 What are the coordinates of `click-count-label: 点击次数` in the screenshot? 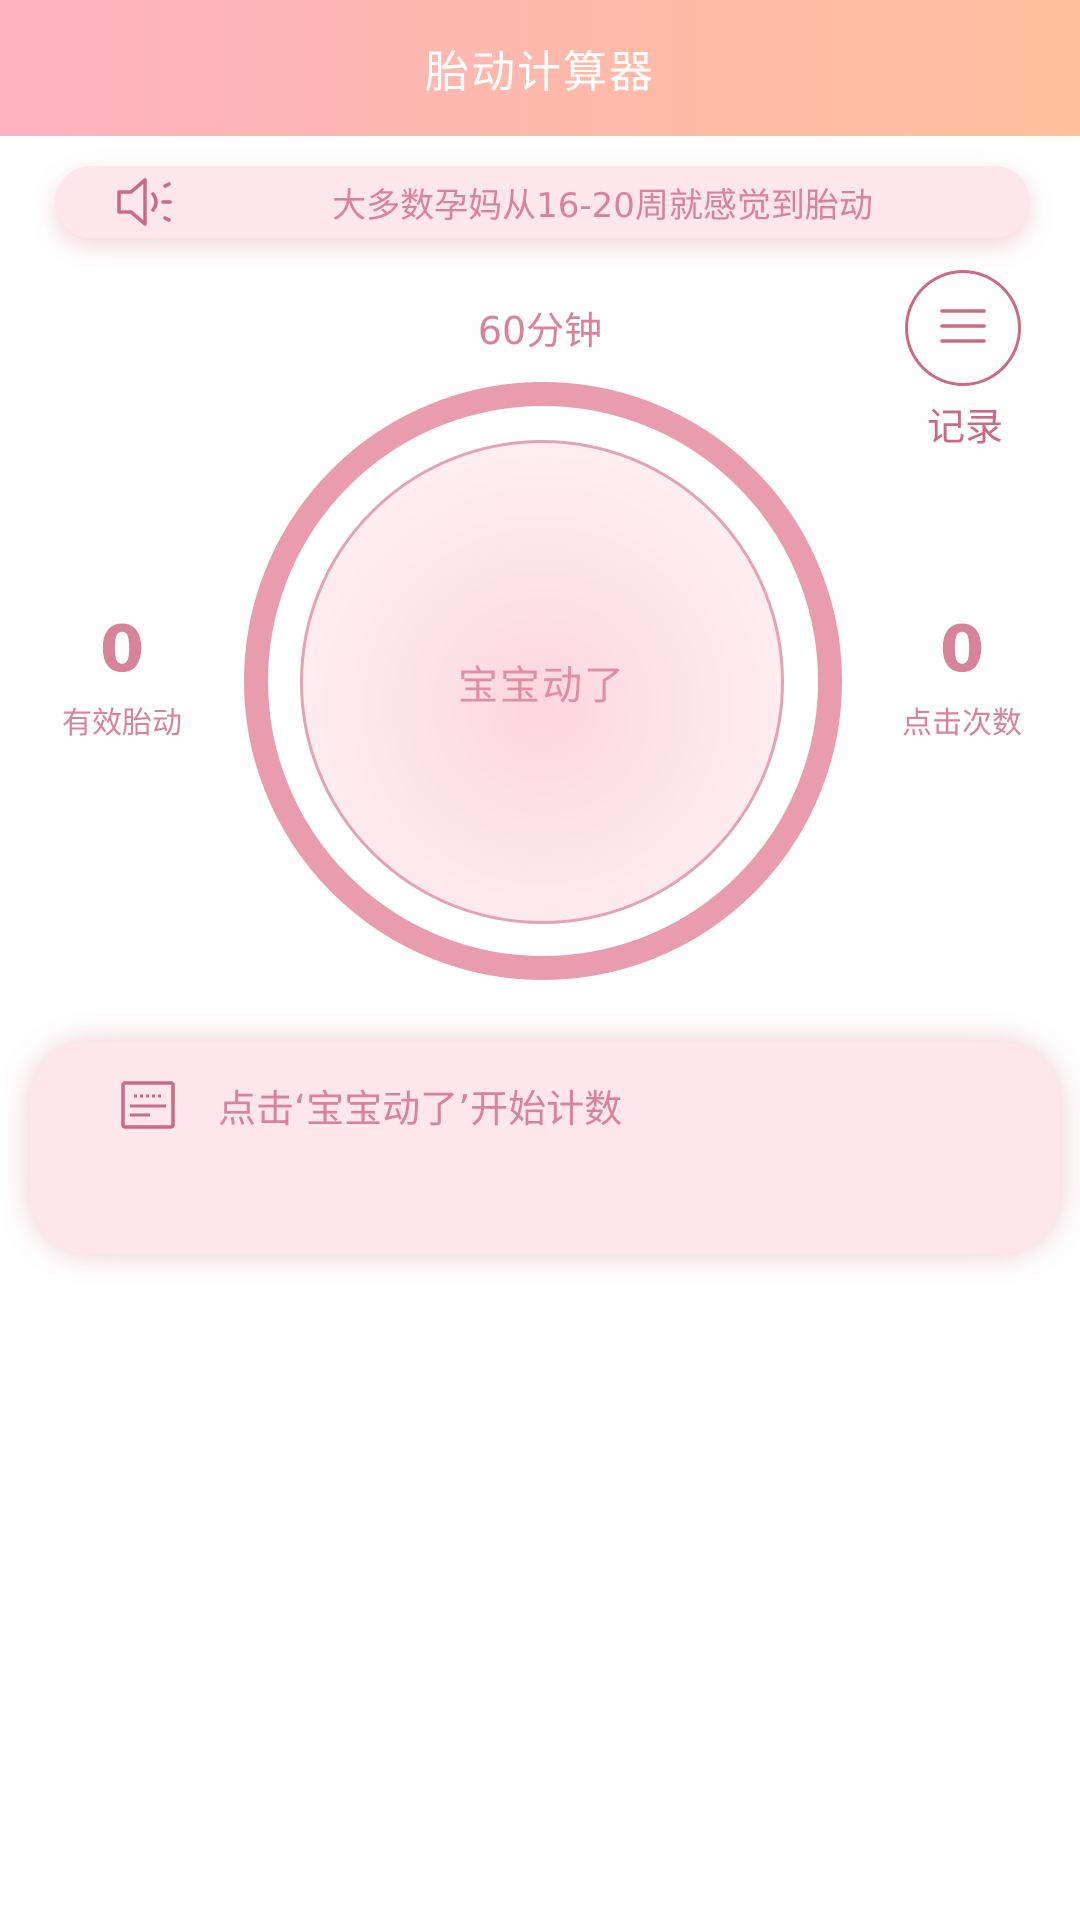 It's located at (962, 723).